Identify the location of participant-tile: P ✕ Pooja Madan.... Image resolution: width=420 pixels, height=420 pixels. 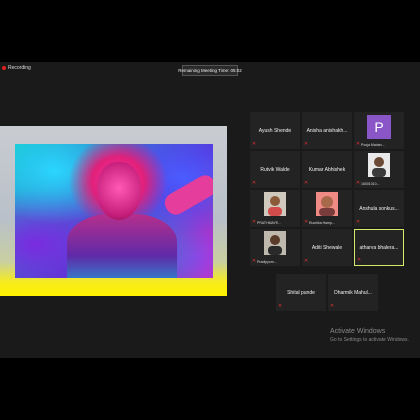
(379, 130).